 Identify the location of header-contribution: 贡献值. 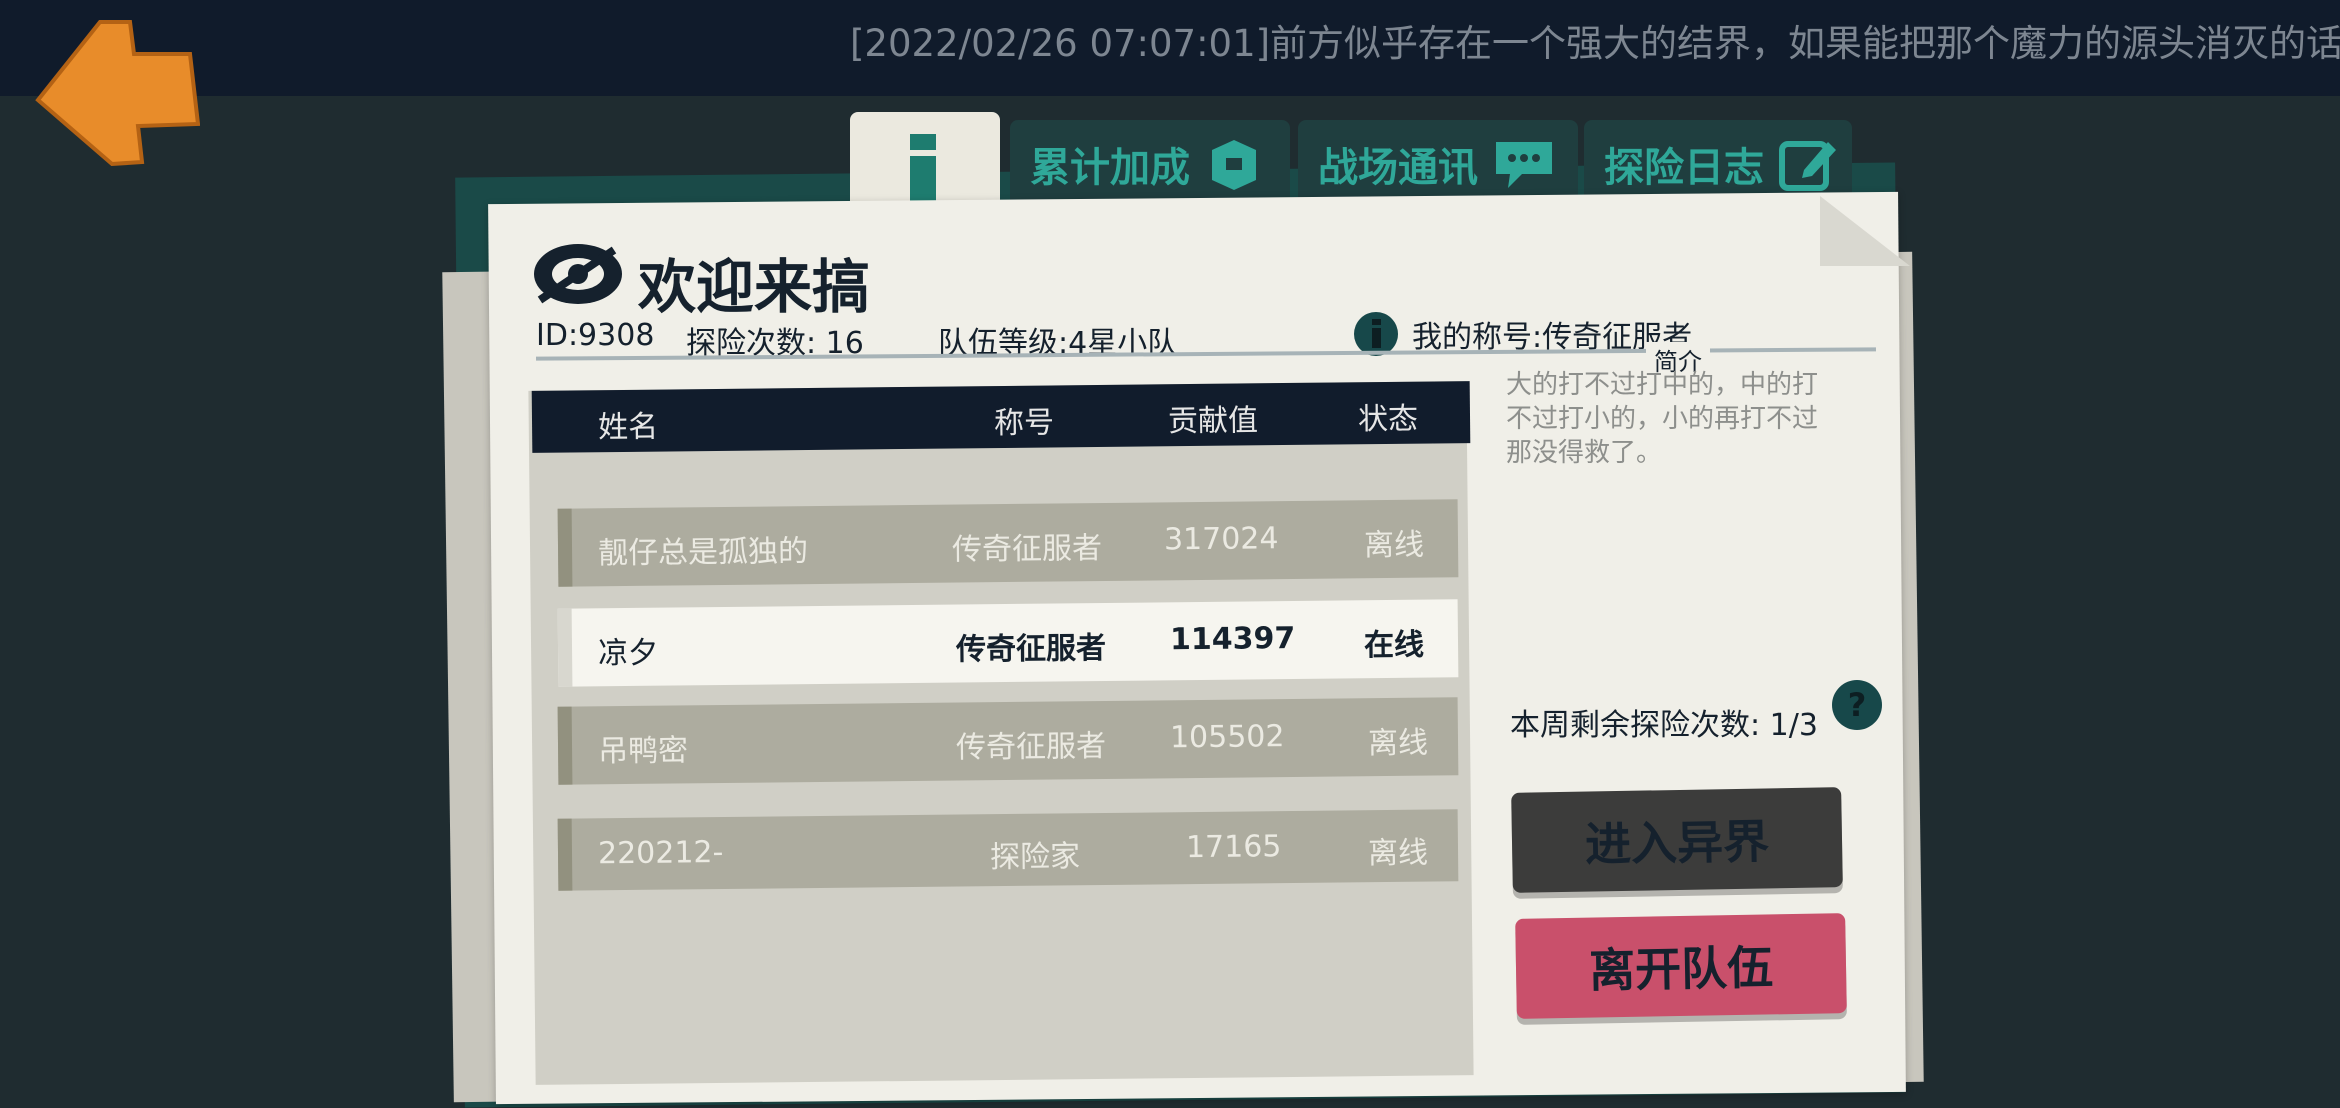
(1213, 421).